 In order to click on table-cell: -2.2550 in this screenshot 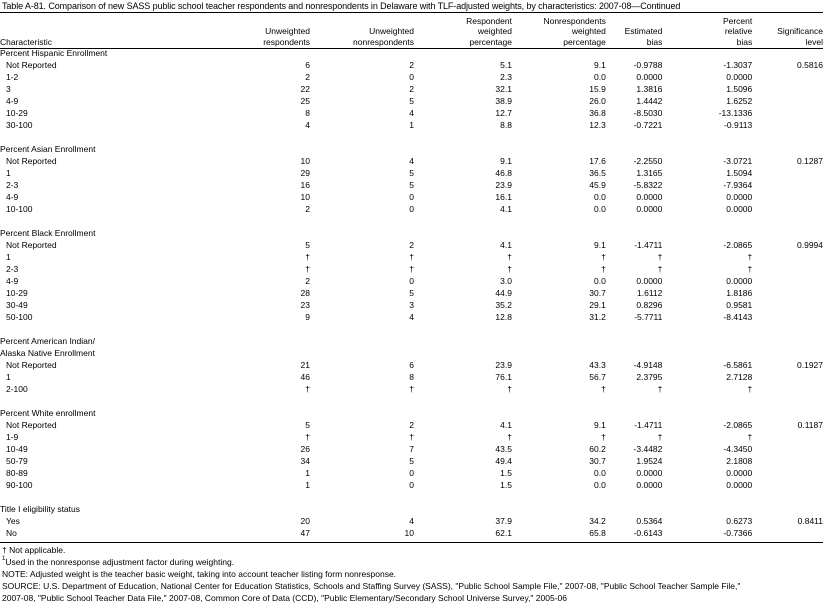, I will do `click(648, 161)`.